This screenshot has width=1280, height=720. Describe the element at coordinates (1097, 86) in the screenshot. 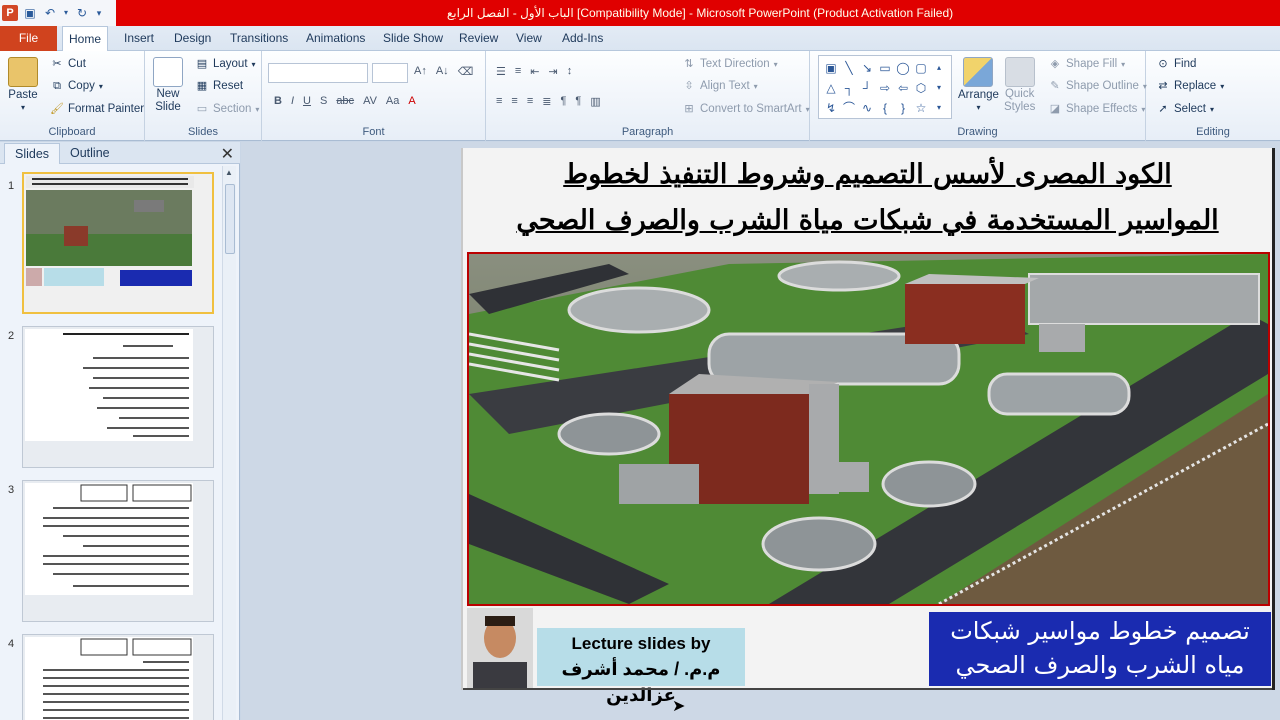

I see `shape-outline-button: ✎ Shape Outline ▾` at that location.